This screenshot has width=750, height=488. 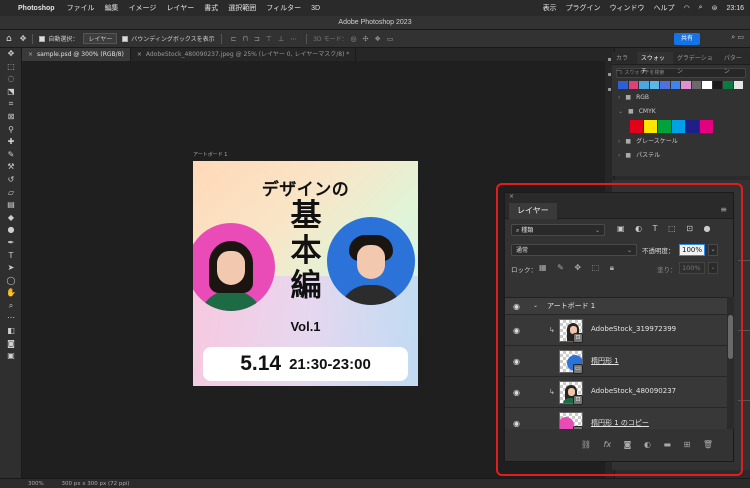 I want to click on color-swatch-icon: ◧, so click(x=11, y=331).